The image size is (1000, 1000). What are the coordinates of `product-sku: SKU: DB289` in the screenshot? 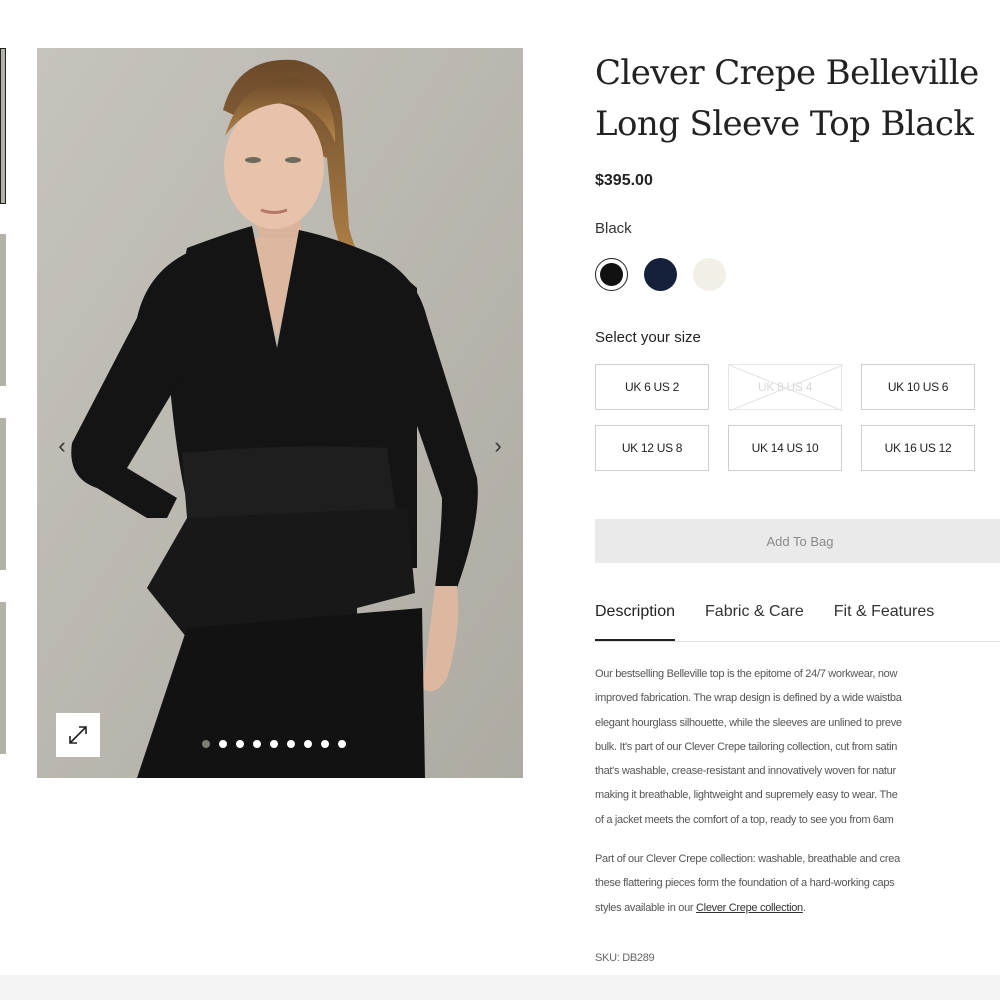 It's located at (625, 958).